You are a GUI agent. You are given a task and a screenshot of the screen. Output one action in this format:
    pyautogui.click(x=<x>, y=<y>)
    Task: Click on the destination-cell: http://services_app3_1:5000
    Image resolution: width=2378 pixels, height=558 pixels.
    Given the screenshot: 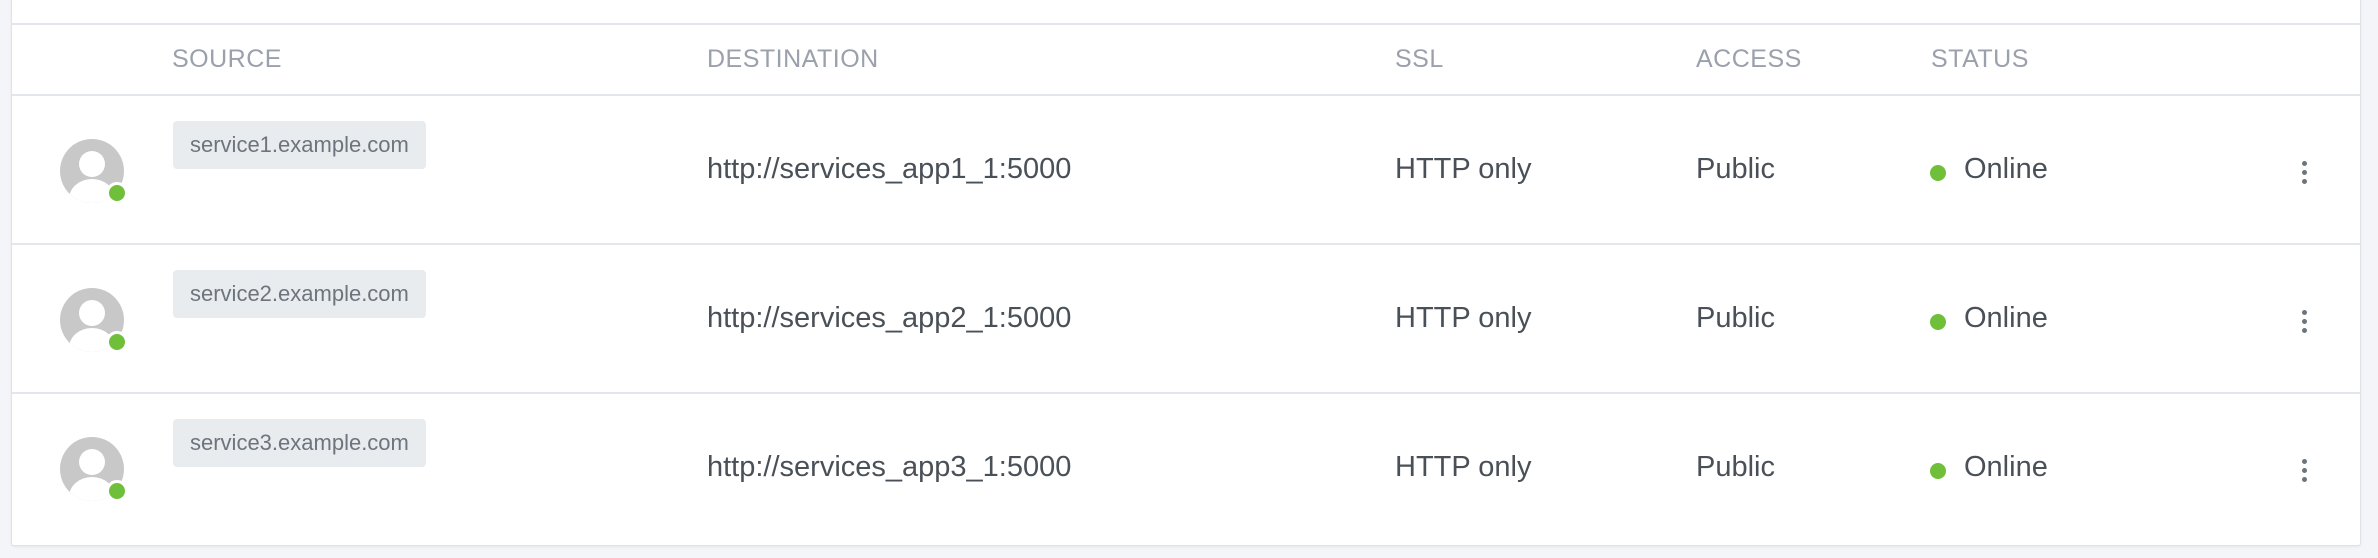 What is the action you would take?
    pyautogui.click(x=889, y=467)
    